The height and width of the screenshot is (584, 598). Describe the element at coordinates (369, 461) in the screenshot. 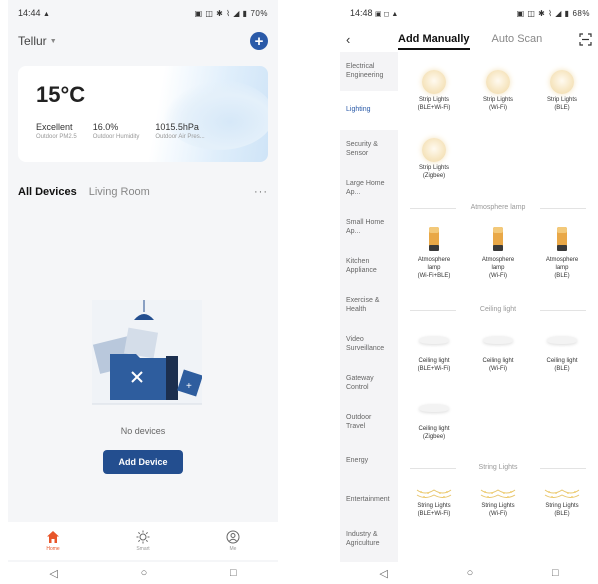

I see `category-energy: Energy` at that location.